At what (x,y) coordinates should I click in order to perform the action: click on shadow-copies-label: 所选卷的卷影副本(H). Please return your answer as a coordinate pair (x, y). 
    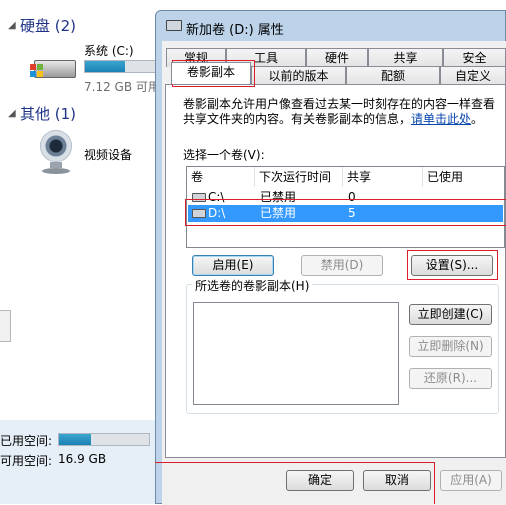
    Looking at the image, I should click on (252, 285).